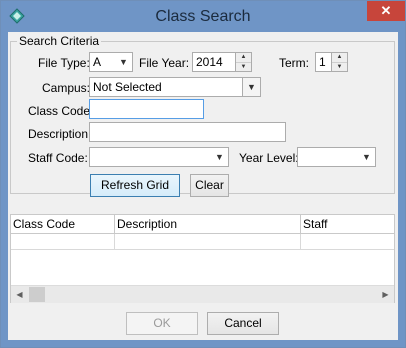  I want to click on close-button: ✕, so click(386, 11).